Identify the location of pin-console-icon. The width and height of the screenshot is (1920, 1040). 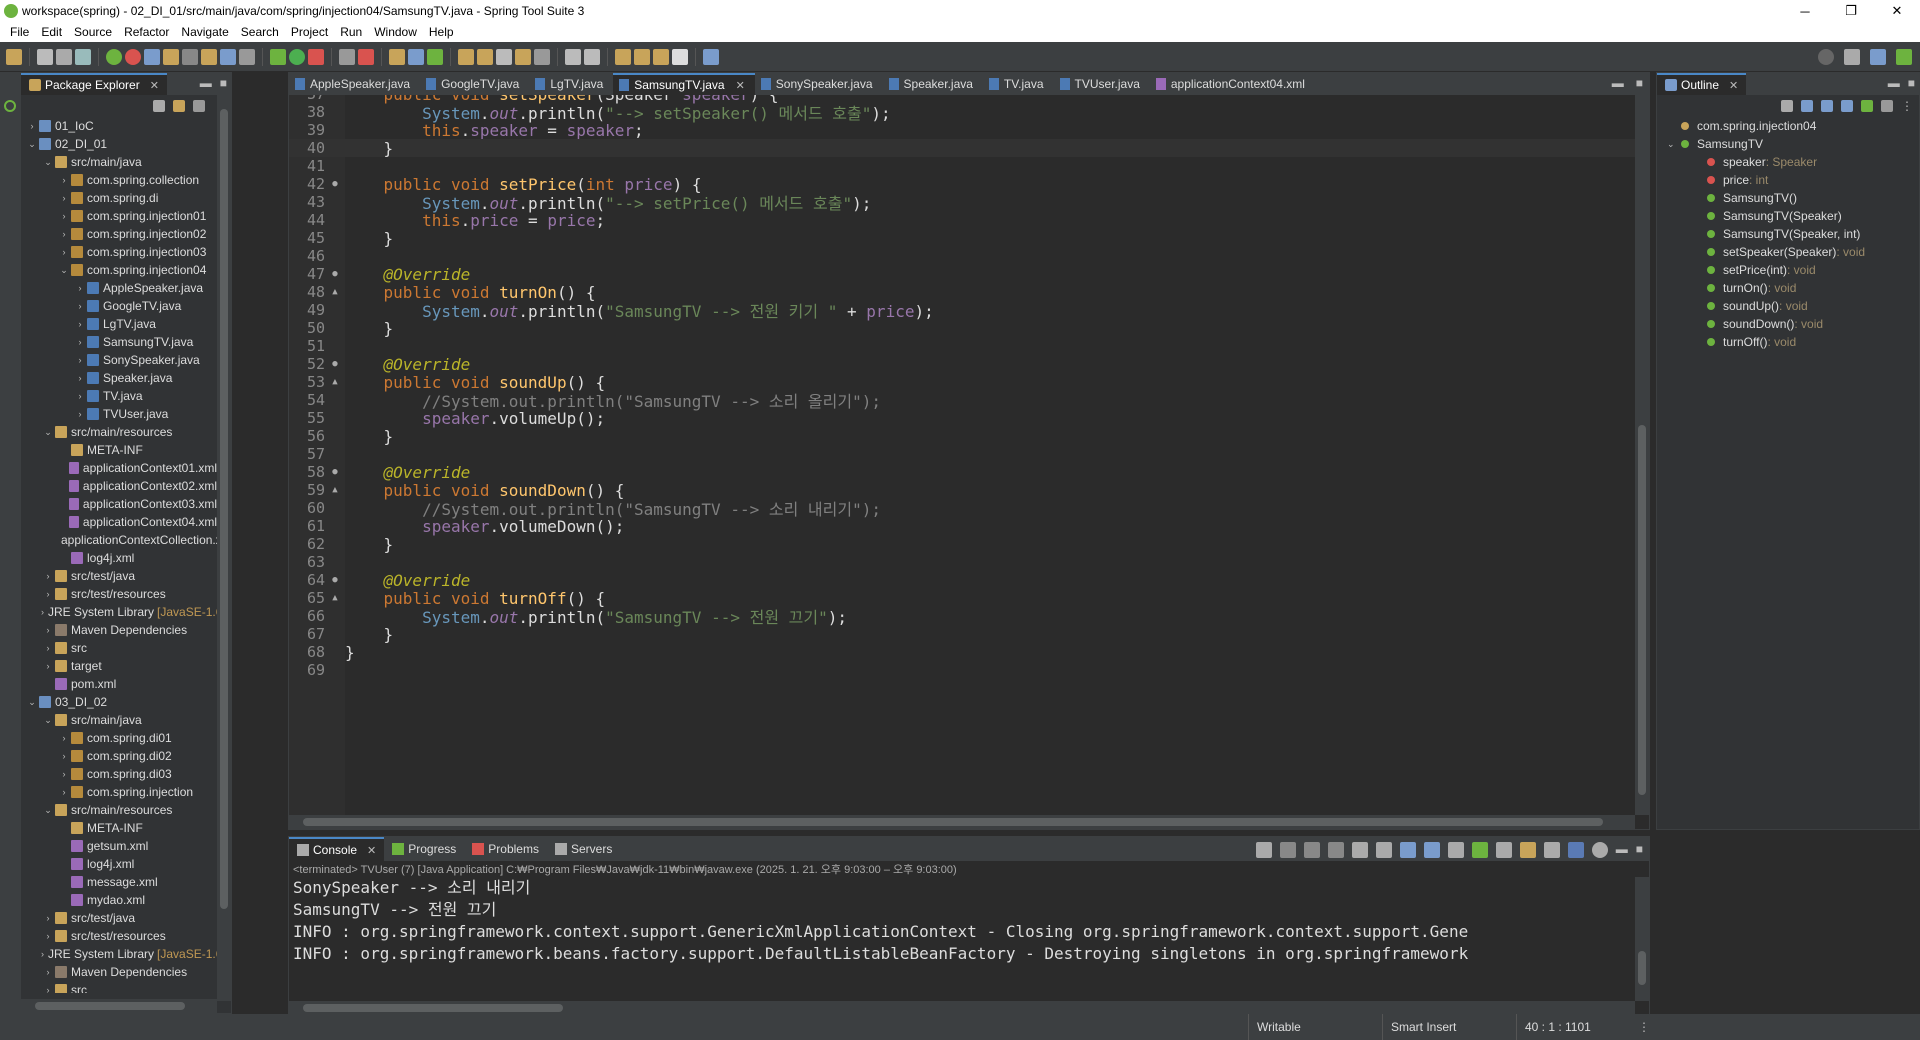
(1479, 850).